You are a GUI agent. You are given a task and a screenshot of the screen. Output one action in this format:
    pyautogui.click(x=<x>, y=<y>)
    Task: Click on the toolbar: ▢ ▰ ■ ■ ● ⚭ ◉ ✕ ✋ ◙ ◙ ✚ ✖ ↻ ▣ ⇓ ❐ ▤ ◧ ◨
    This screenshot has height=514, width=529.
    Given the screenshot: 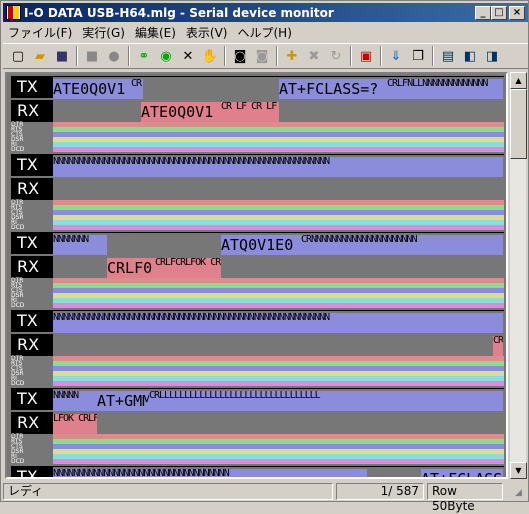 What is the action you would take?
    pyautogui.click(x=265, y=56)
    